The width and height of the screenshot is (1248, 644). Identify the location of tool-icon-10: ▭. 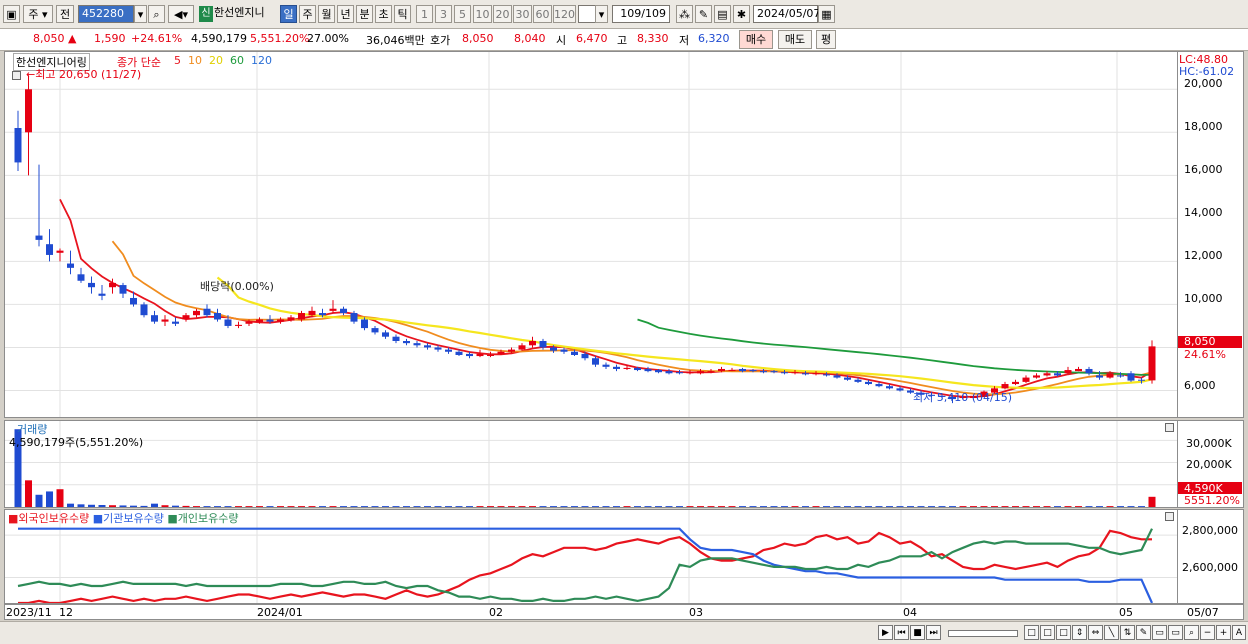
(1175, 632).